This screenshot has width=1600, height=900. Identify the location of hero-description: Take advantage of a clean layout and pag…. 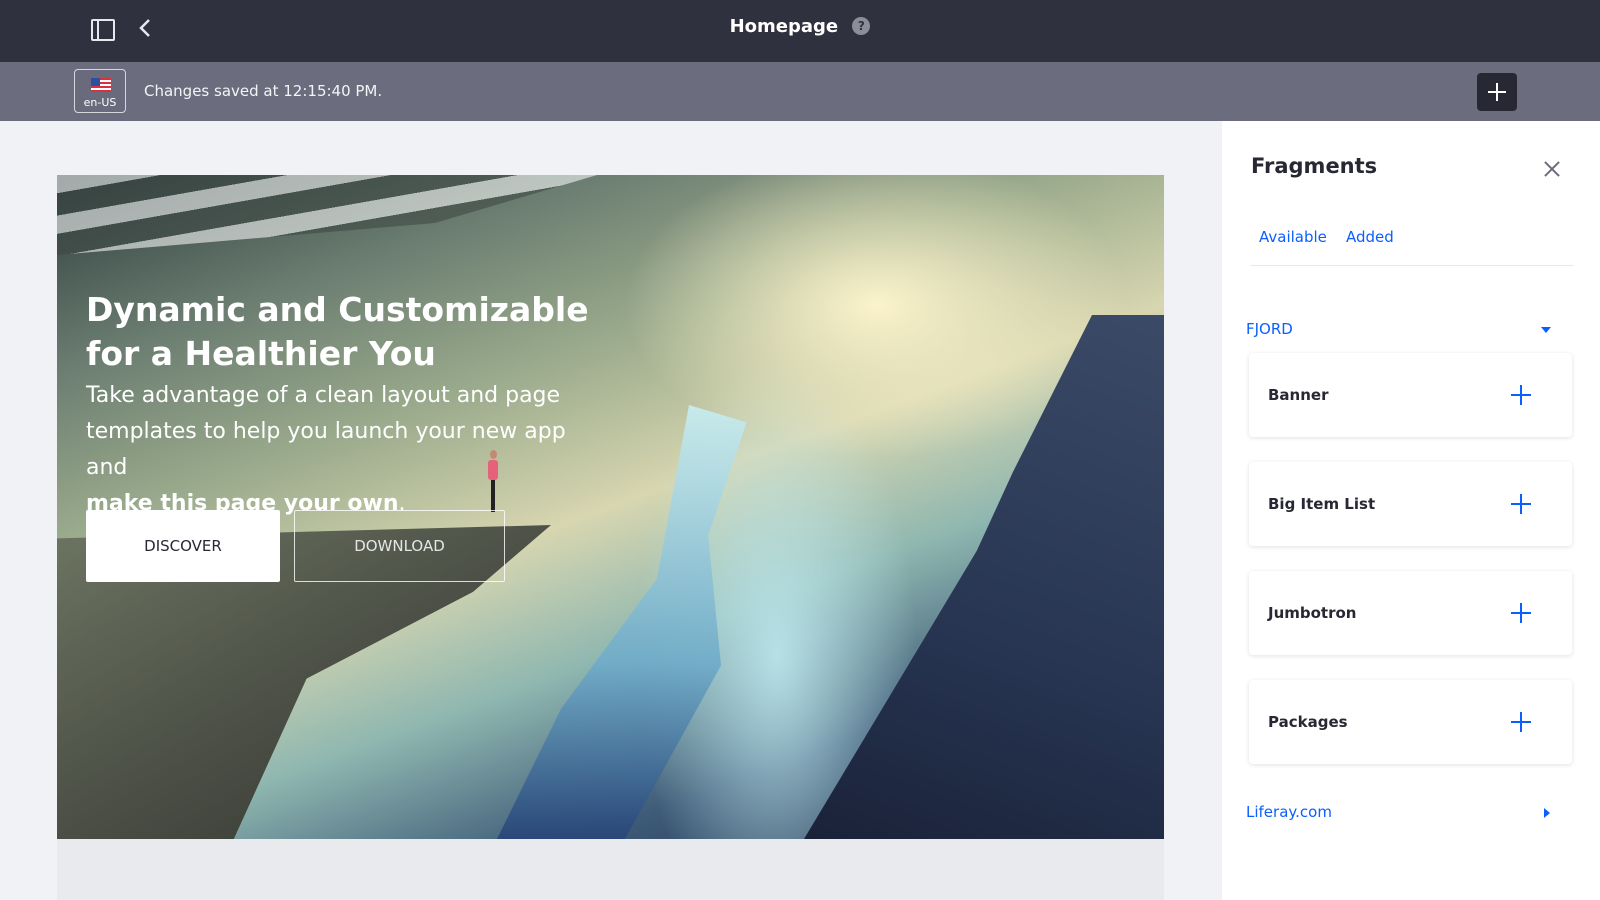
(346, 450).